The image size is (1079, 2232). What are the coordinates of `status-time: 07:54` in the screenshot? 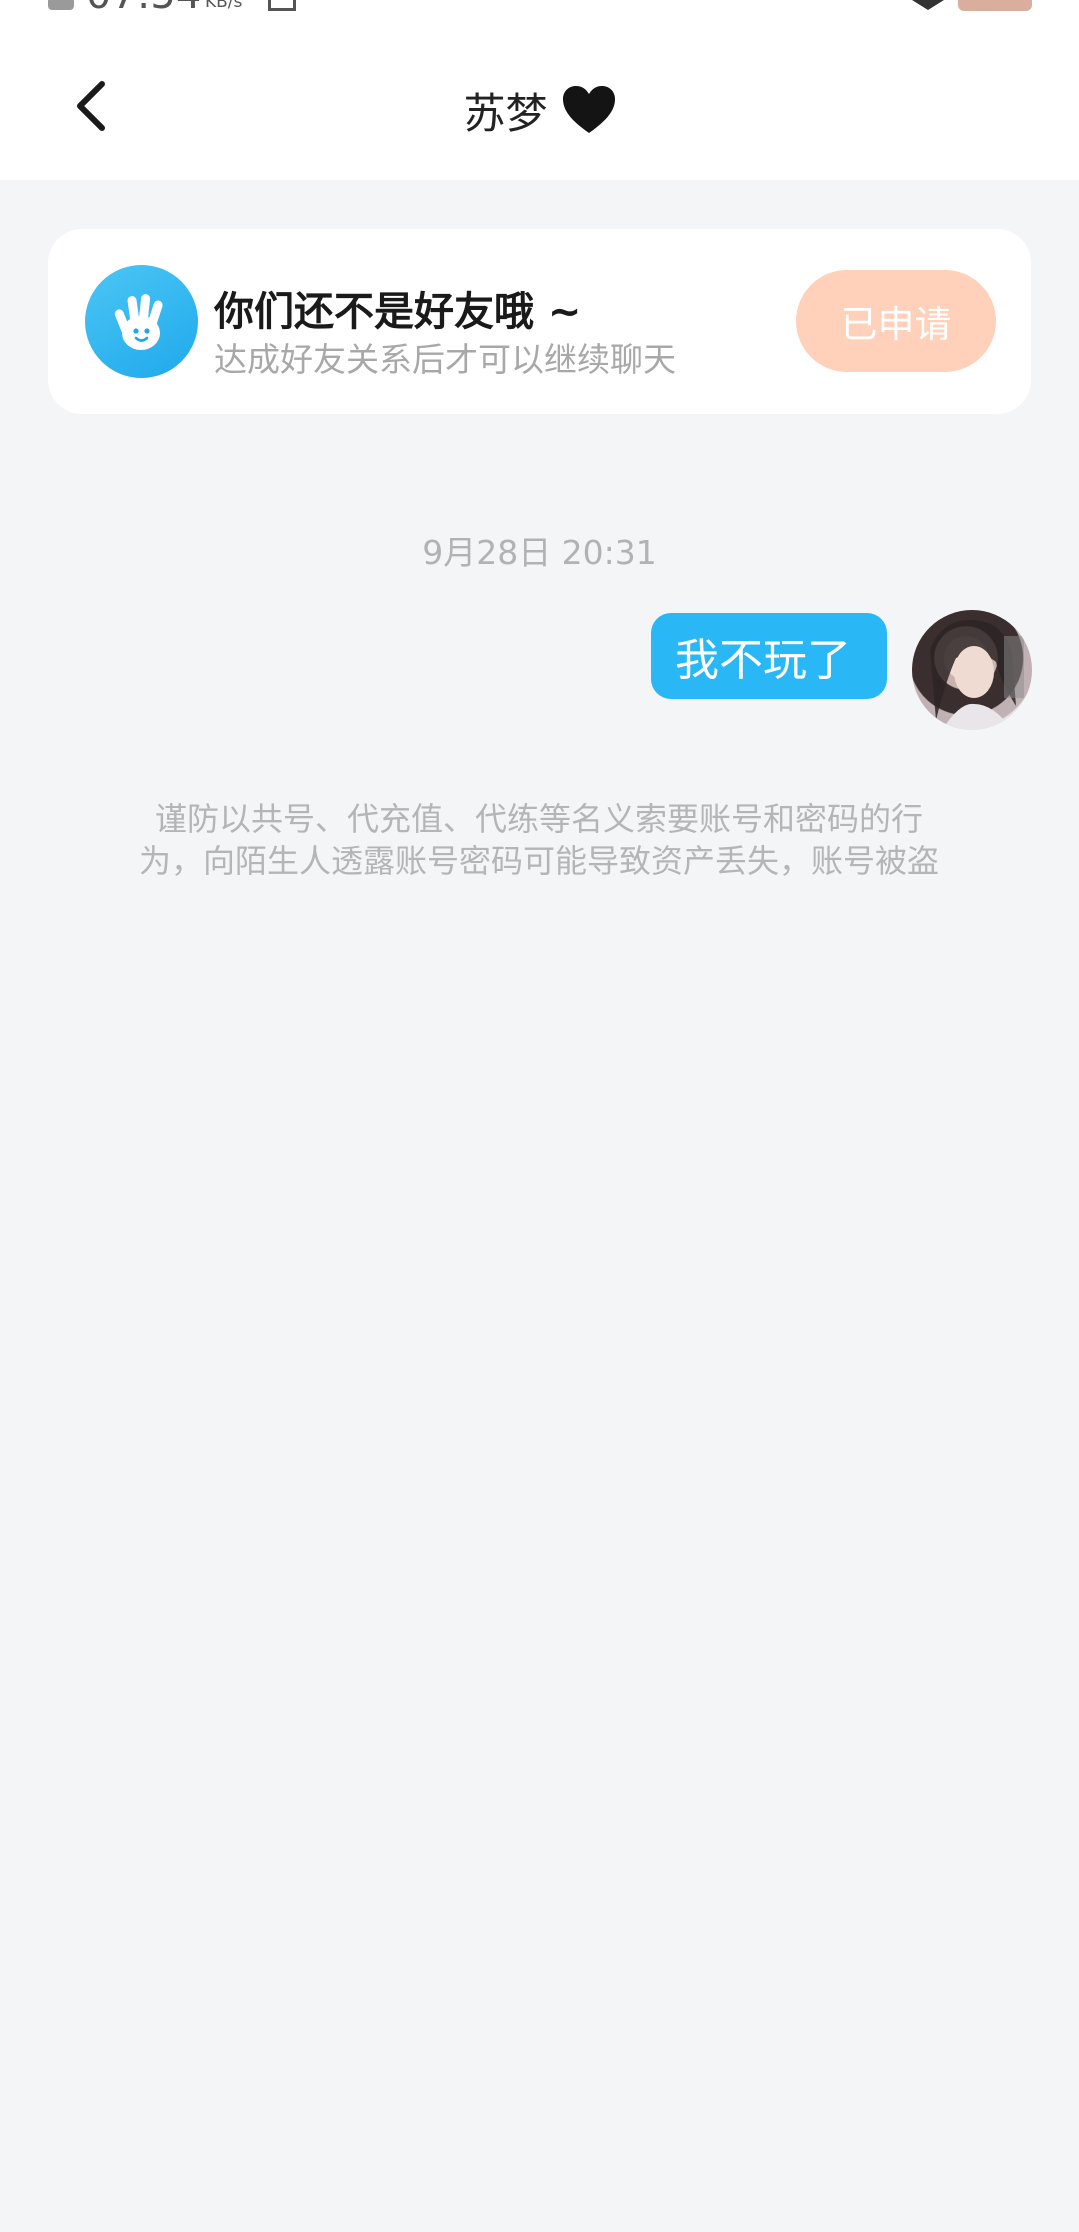 It's located at (143, 7).